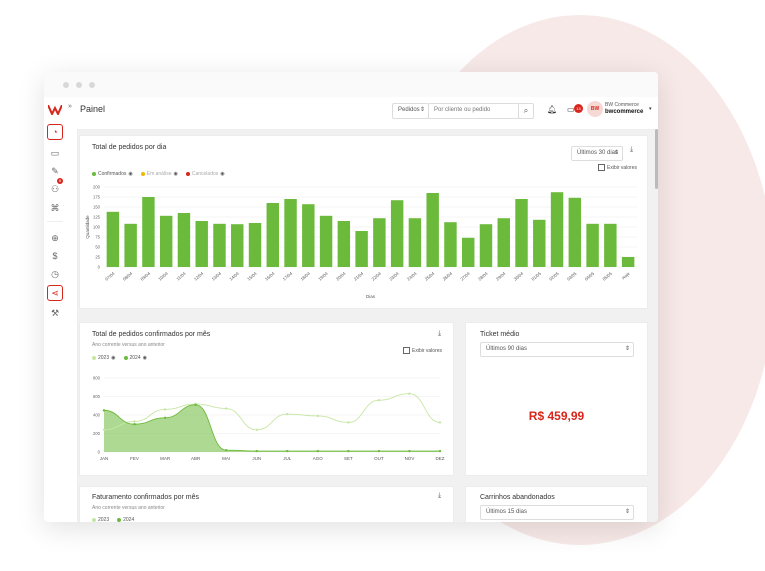  What do you see at coordinates (205, 174) in the screenshot?
I see `legend-canceled: Cancelados ◉` at bounding box center [205, 174].